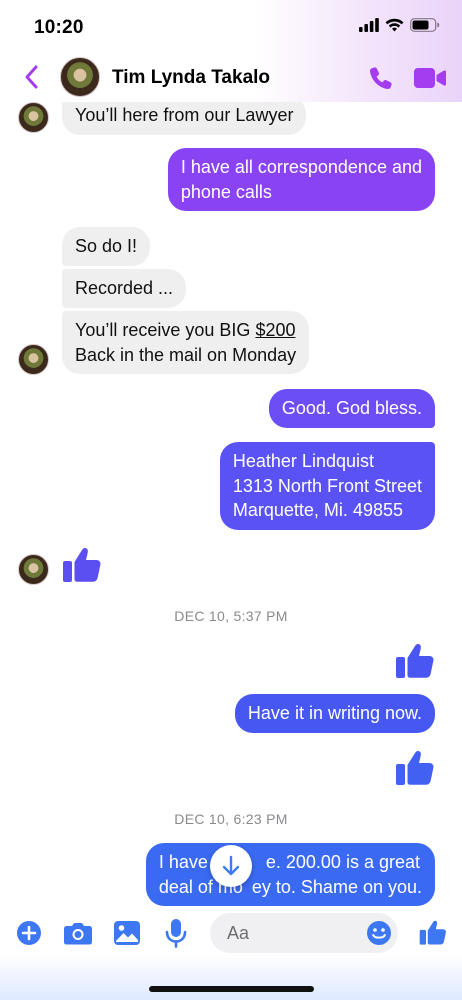 This screenshot has width=462, height=1000. Describe the element at coordinates (394, 25) in the screenshot. I see `wifi-icon` at that location.